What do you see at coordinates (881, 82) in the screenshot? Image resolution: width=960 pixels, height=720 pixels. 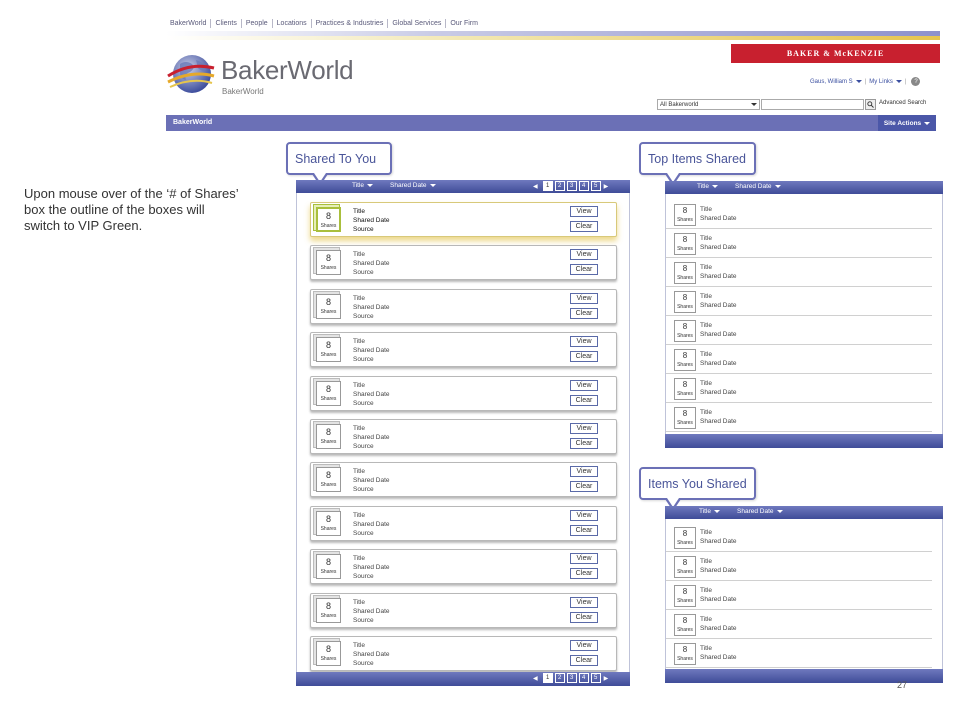 I see `my-links-link: My Links` at bounding box center [881, 82].